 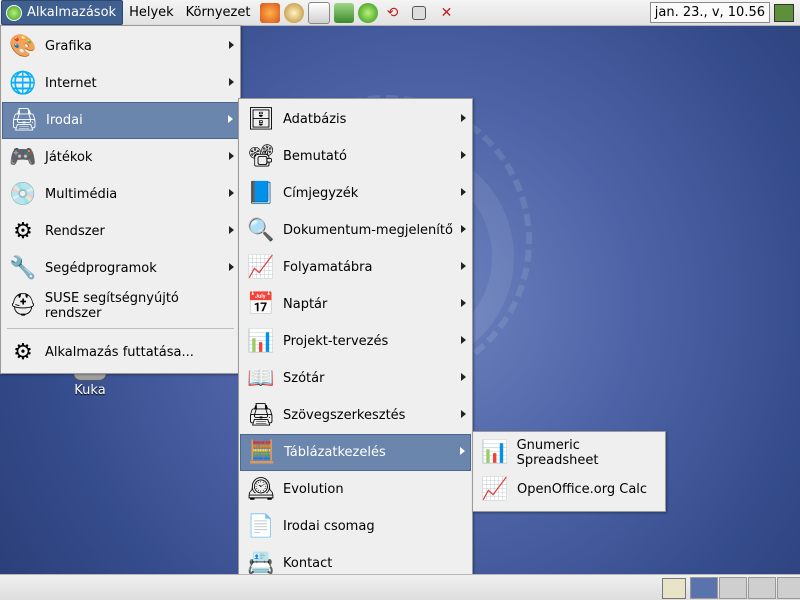 I want to click on menu-item-label: Kontact, so click(x=308, y=563).